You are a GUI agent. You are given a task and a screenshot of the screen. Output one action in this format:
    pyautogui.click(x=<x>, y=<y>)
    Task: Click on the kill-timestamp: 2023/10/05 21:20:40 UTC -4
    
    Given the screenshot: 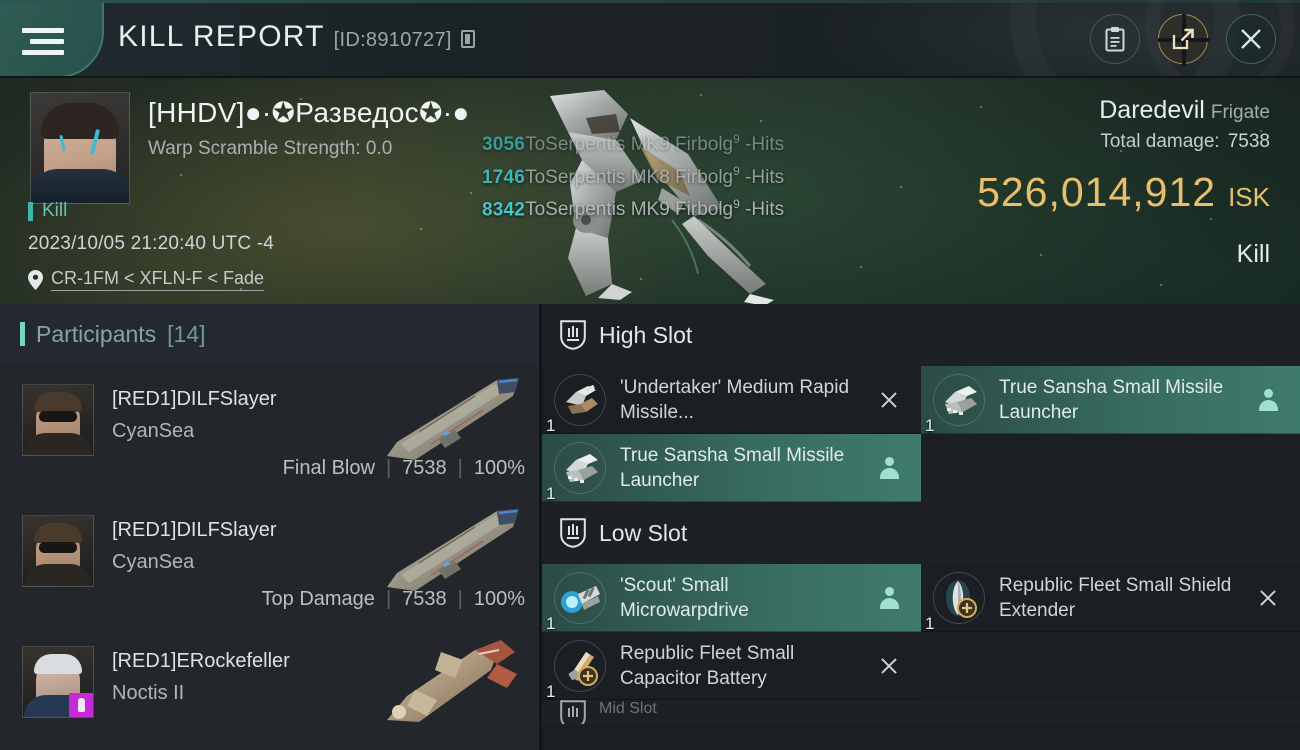 What is the action you would take?
    pyautogui.click(x=151, y=243)
    